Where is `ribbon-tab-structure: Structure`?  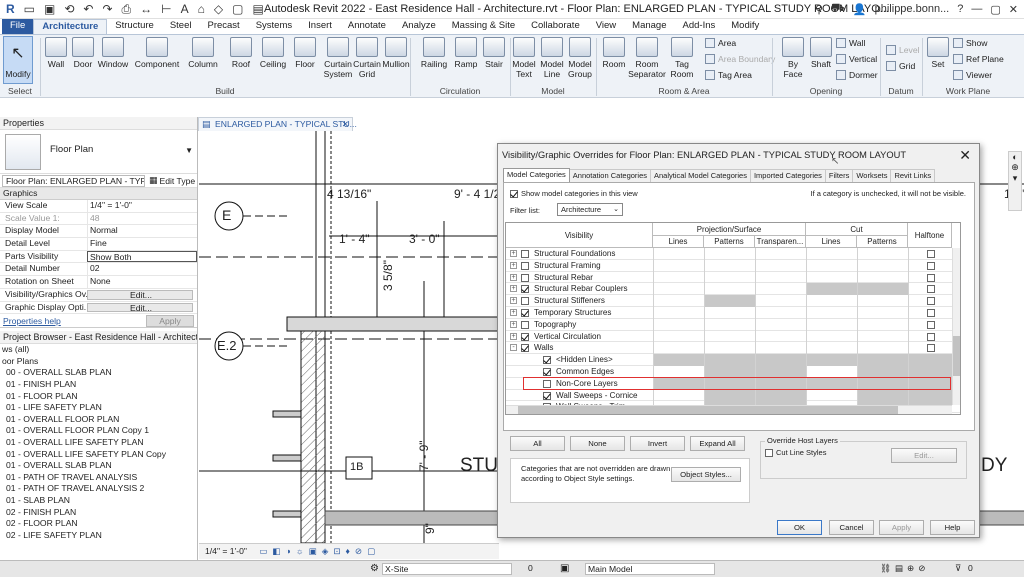 ribbon-tab-structure: Structure is located at coordinates (134, 26).